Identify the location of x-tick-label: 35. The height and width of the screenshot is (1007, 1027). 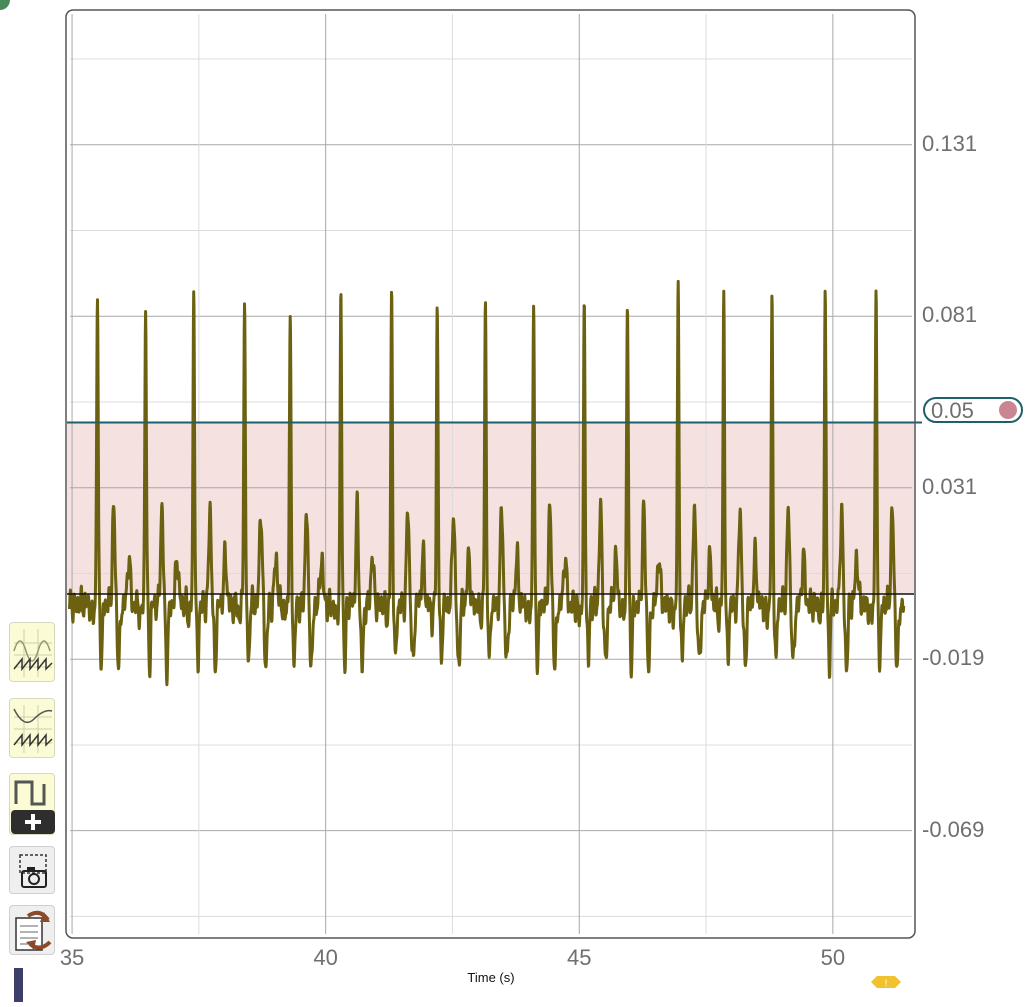
(72, 957).